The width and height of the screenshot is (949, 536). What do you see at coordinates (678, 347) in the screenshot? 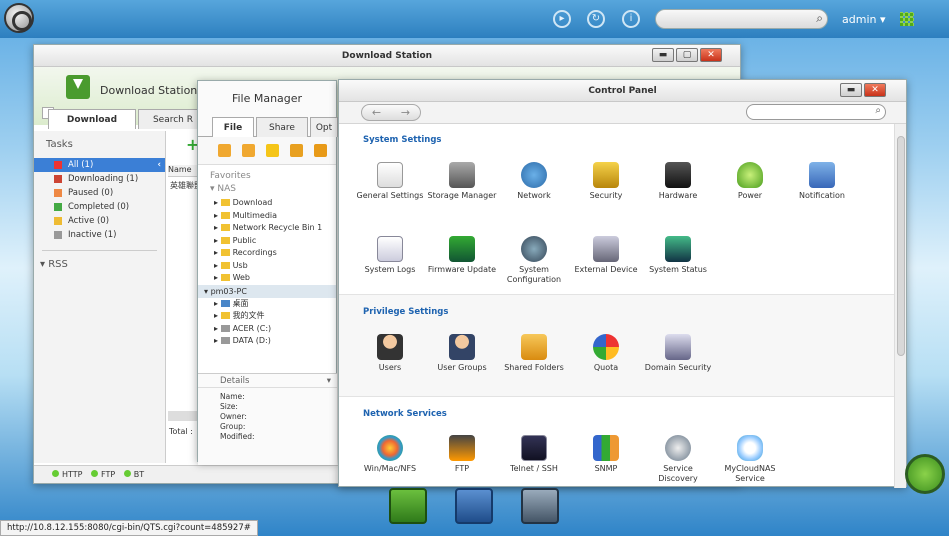
I see `domain-security-icon` at bounding box center [678, 347].